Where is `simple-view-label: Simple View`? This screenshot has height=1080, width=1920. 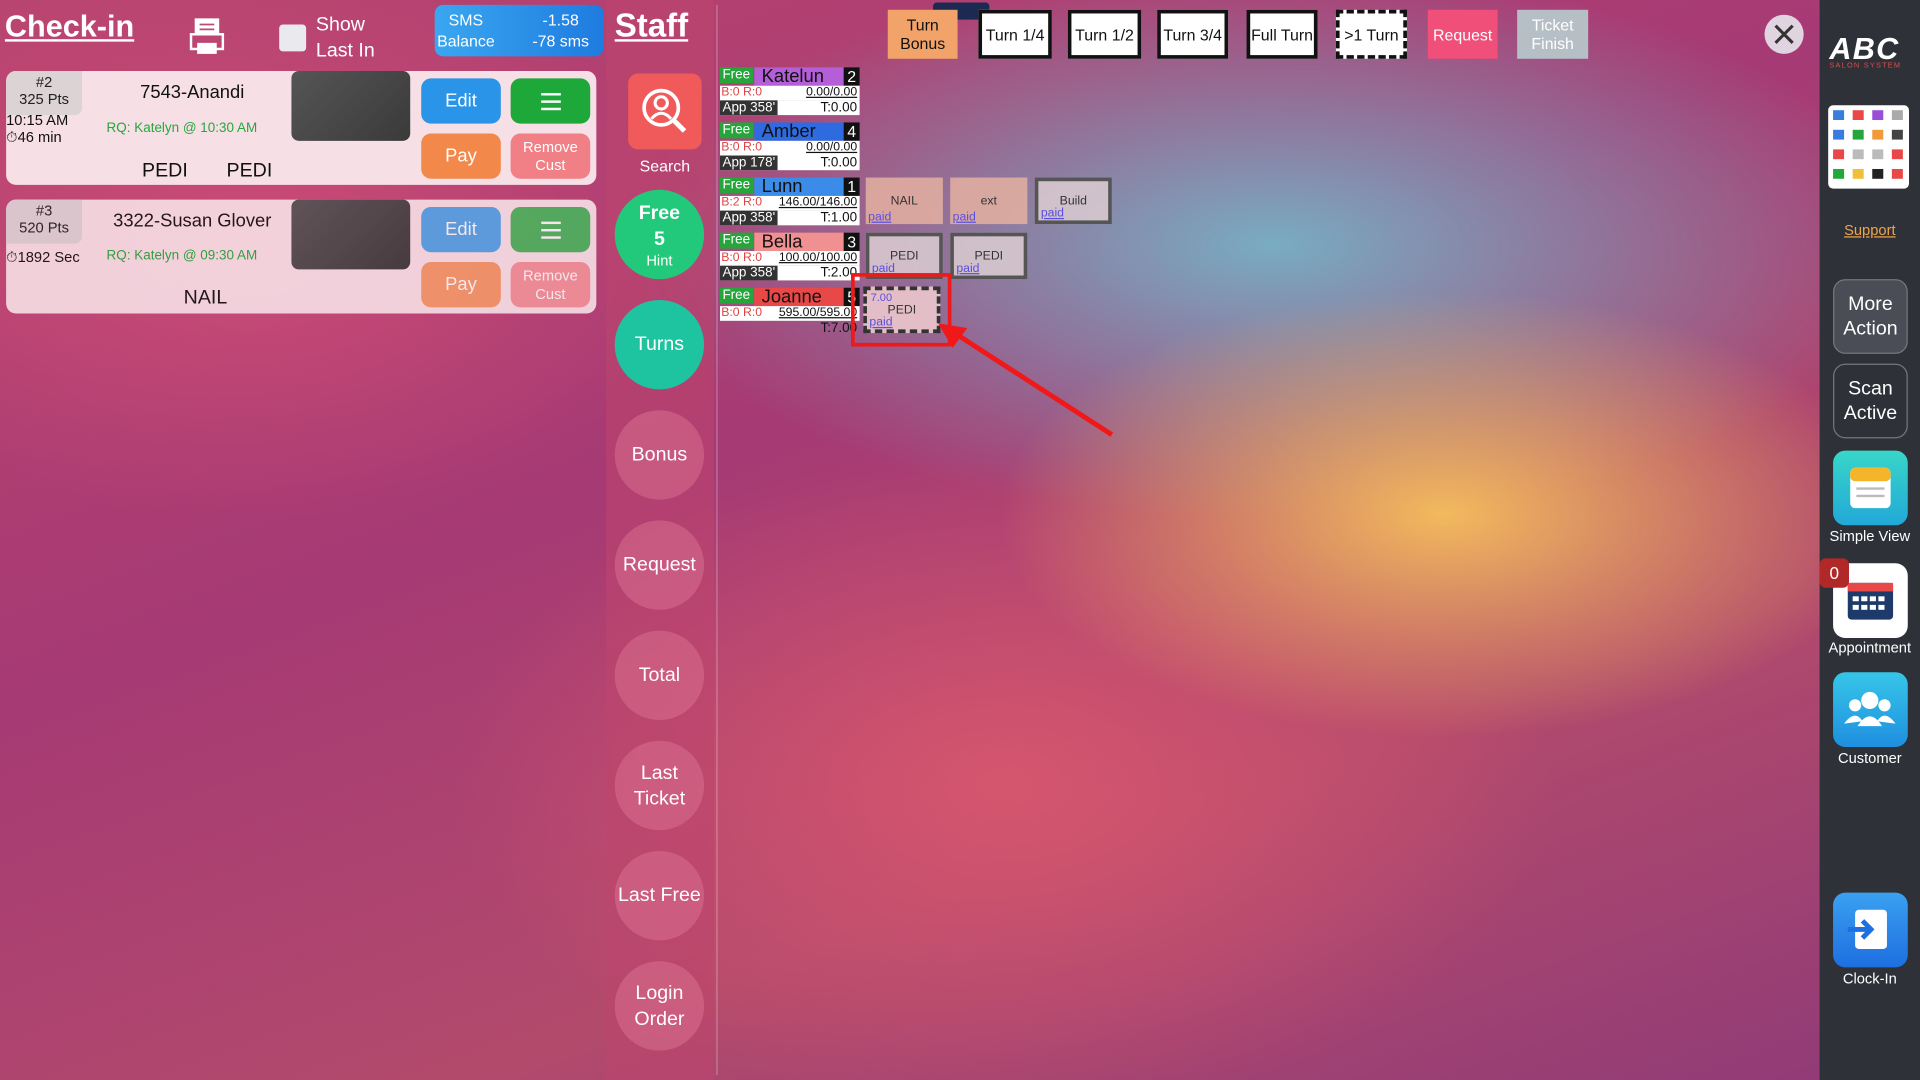
simple-view-label: Simple View is located at coordinates (1870, 536).